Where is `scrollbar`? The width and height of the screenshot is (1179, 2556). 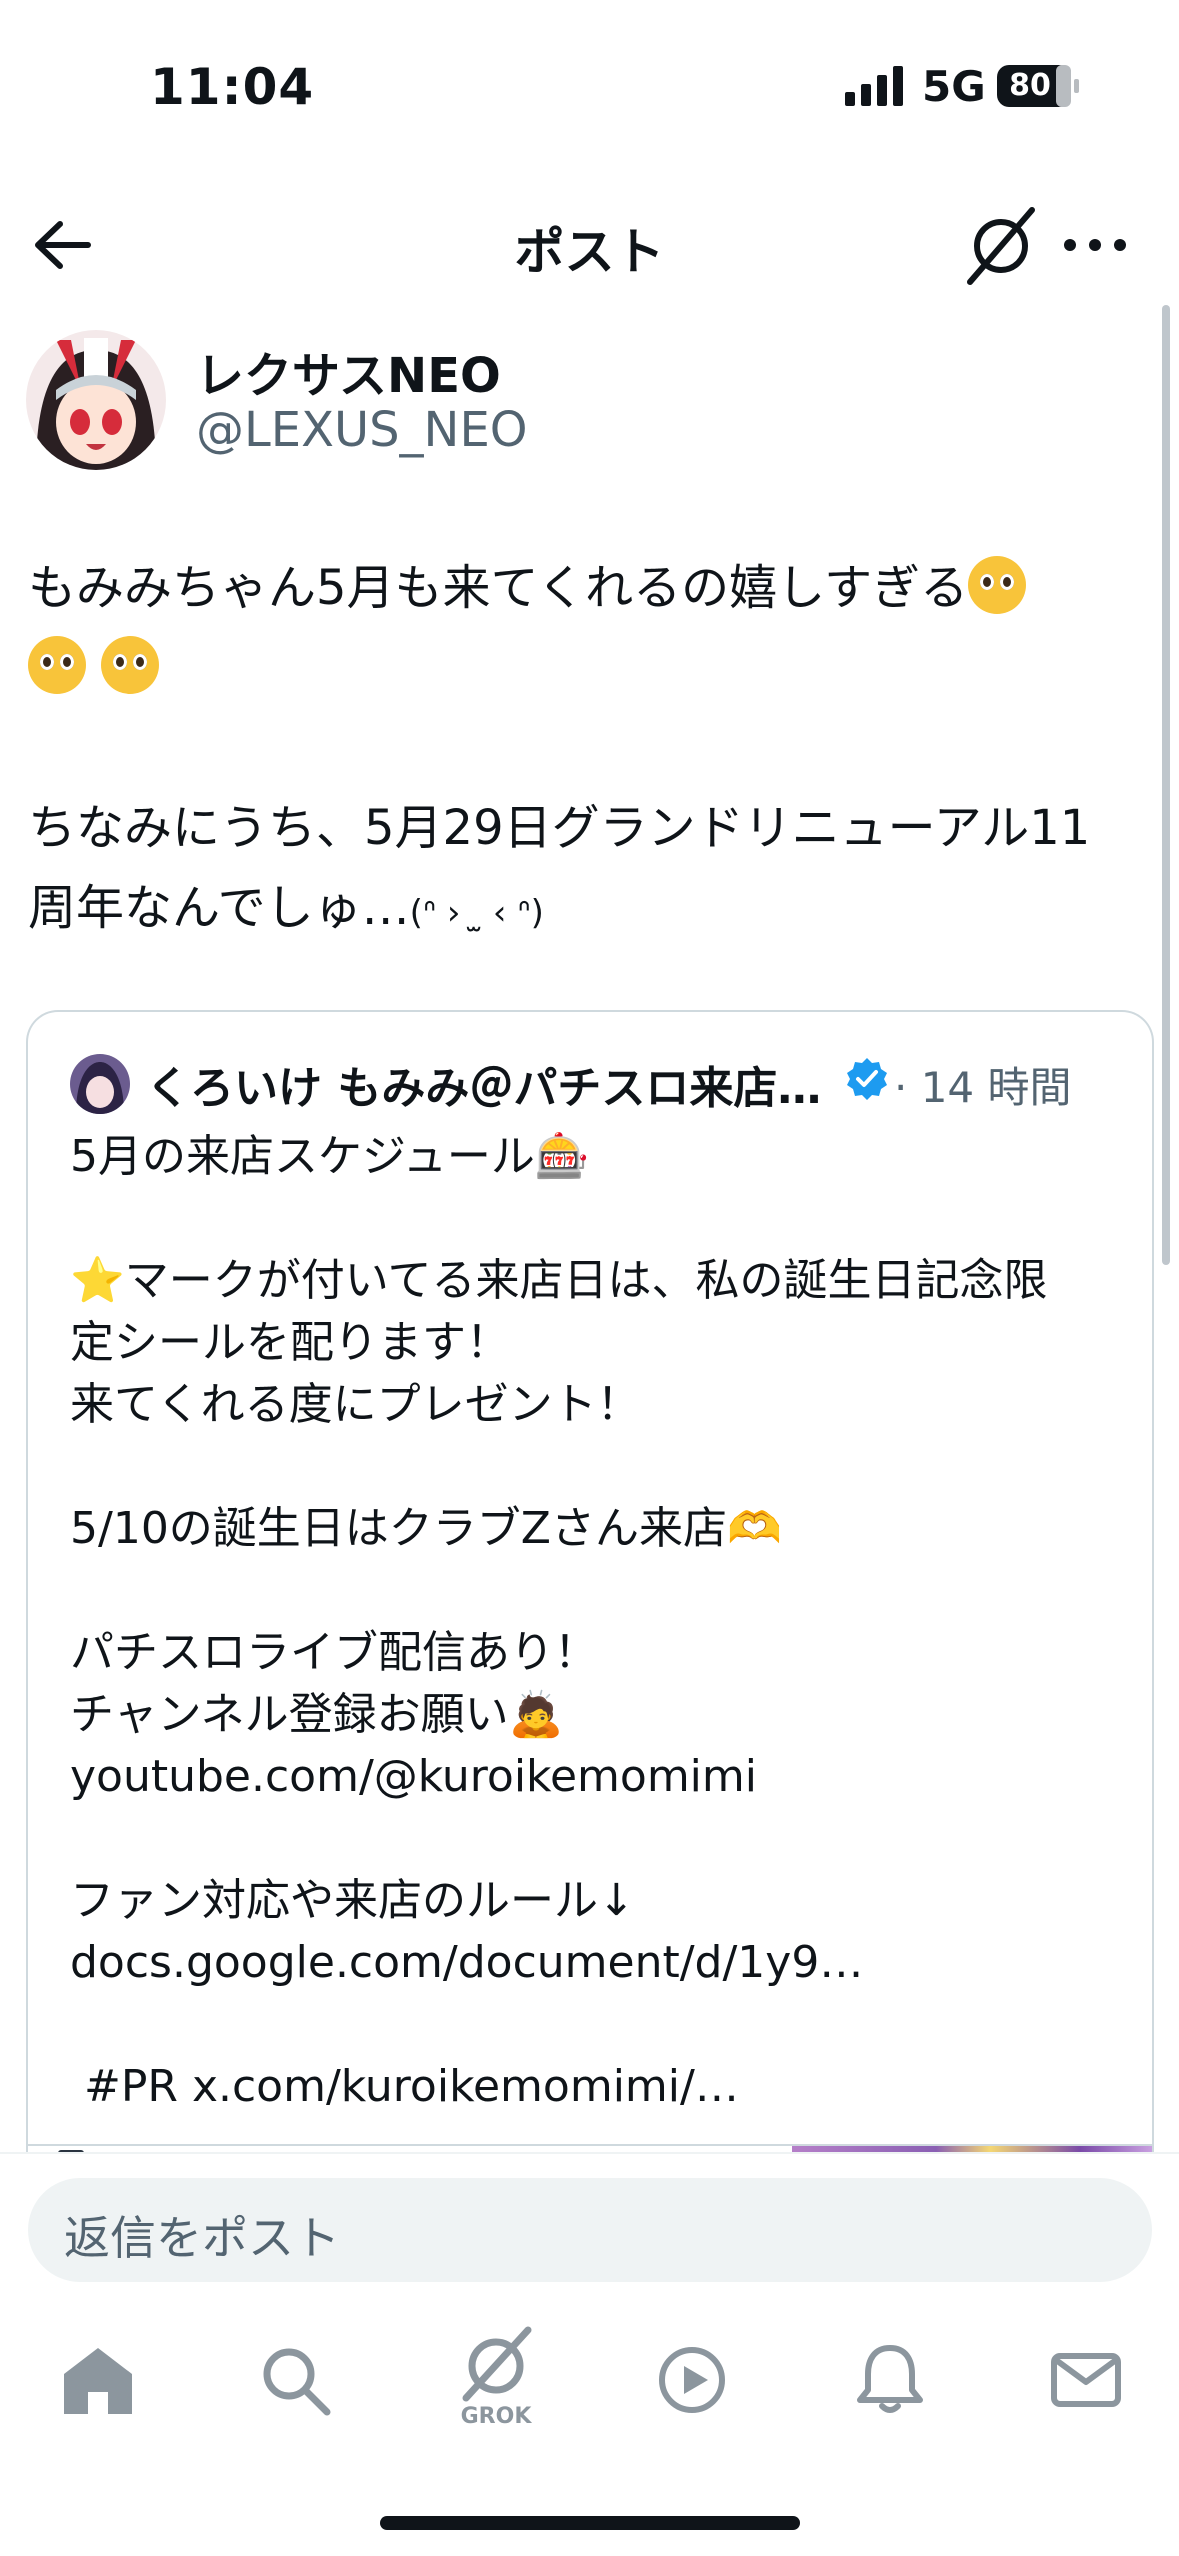 scrollbar is located at coordinates (1166, 785).